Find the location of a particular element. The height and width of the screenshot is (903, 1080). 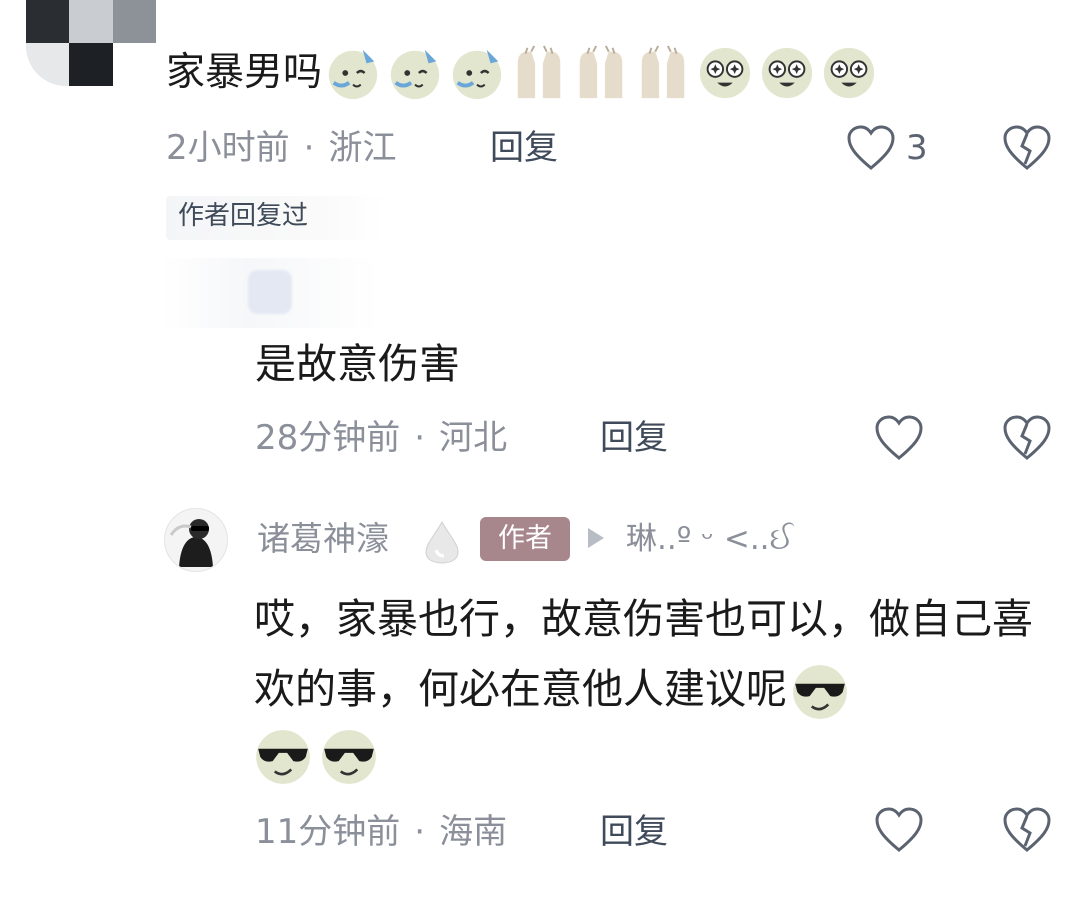

reply-meta: 28分钟前 · 河北 is located at coordinates (381, 438).